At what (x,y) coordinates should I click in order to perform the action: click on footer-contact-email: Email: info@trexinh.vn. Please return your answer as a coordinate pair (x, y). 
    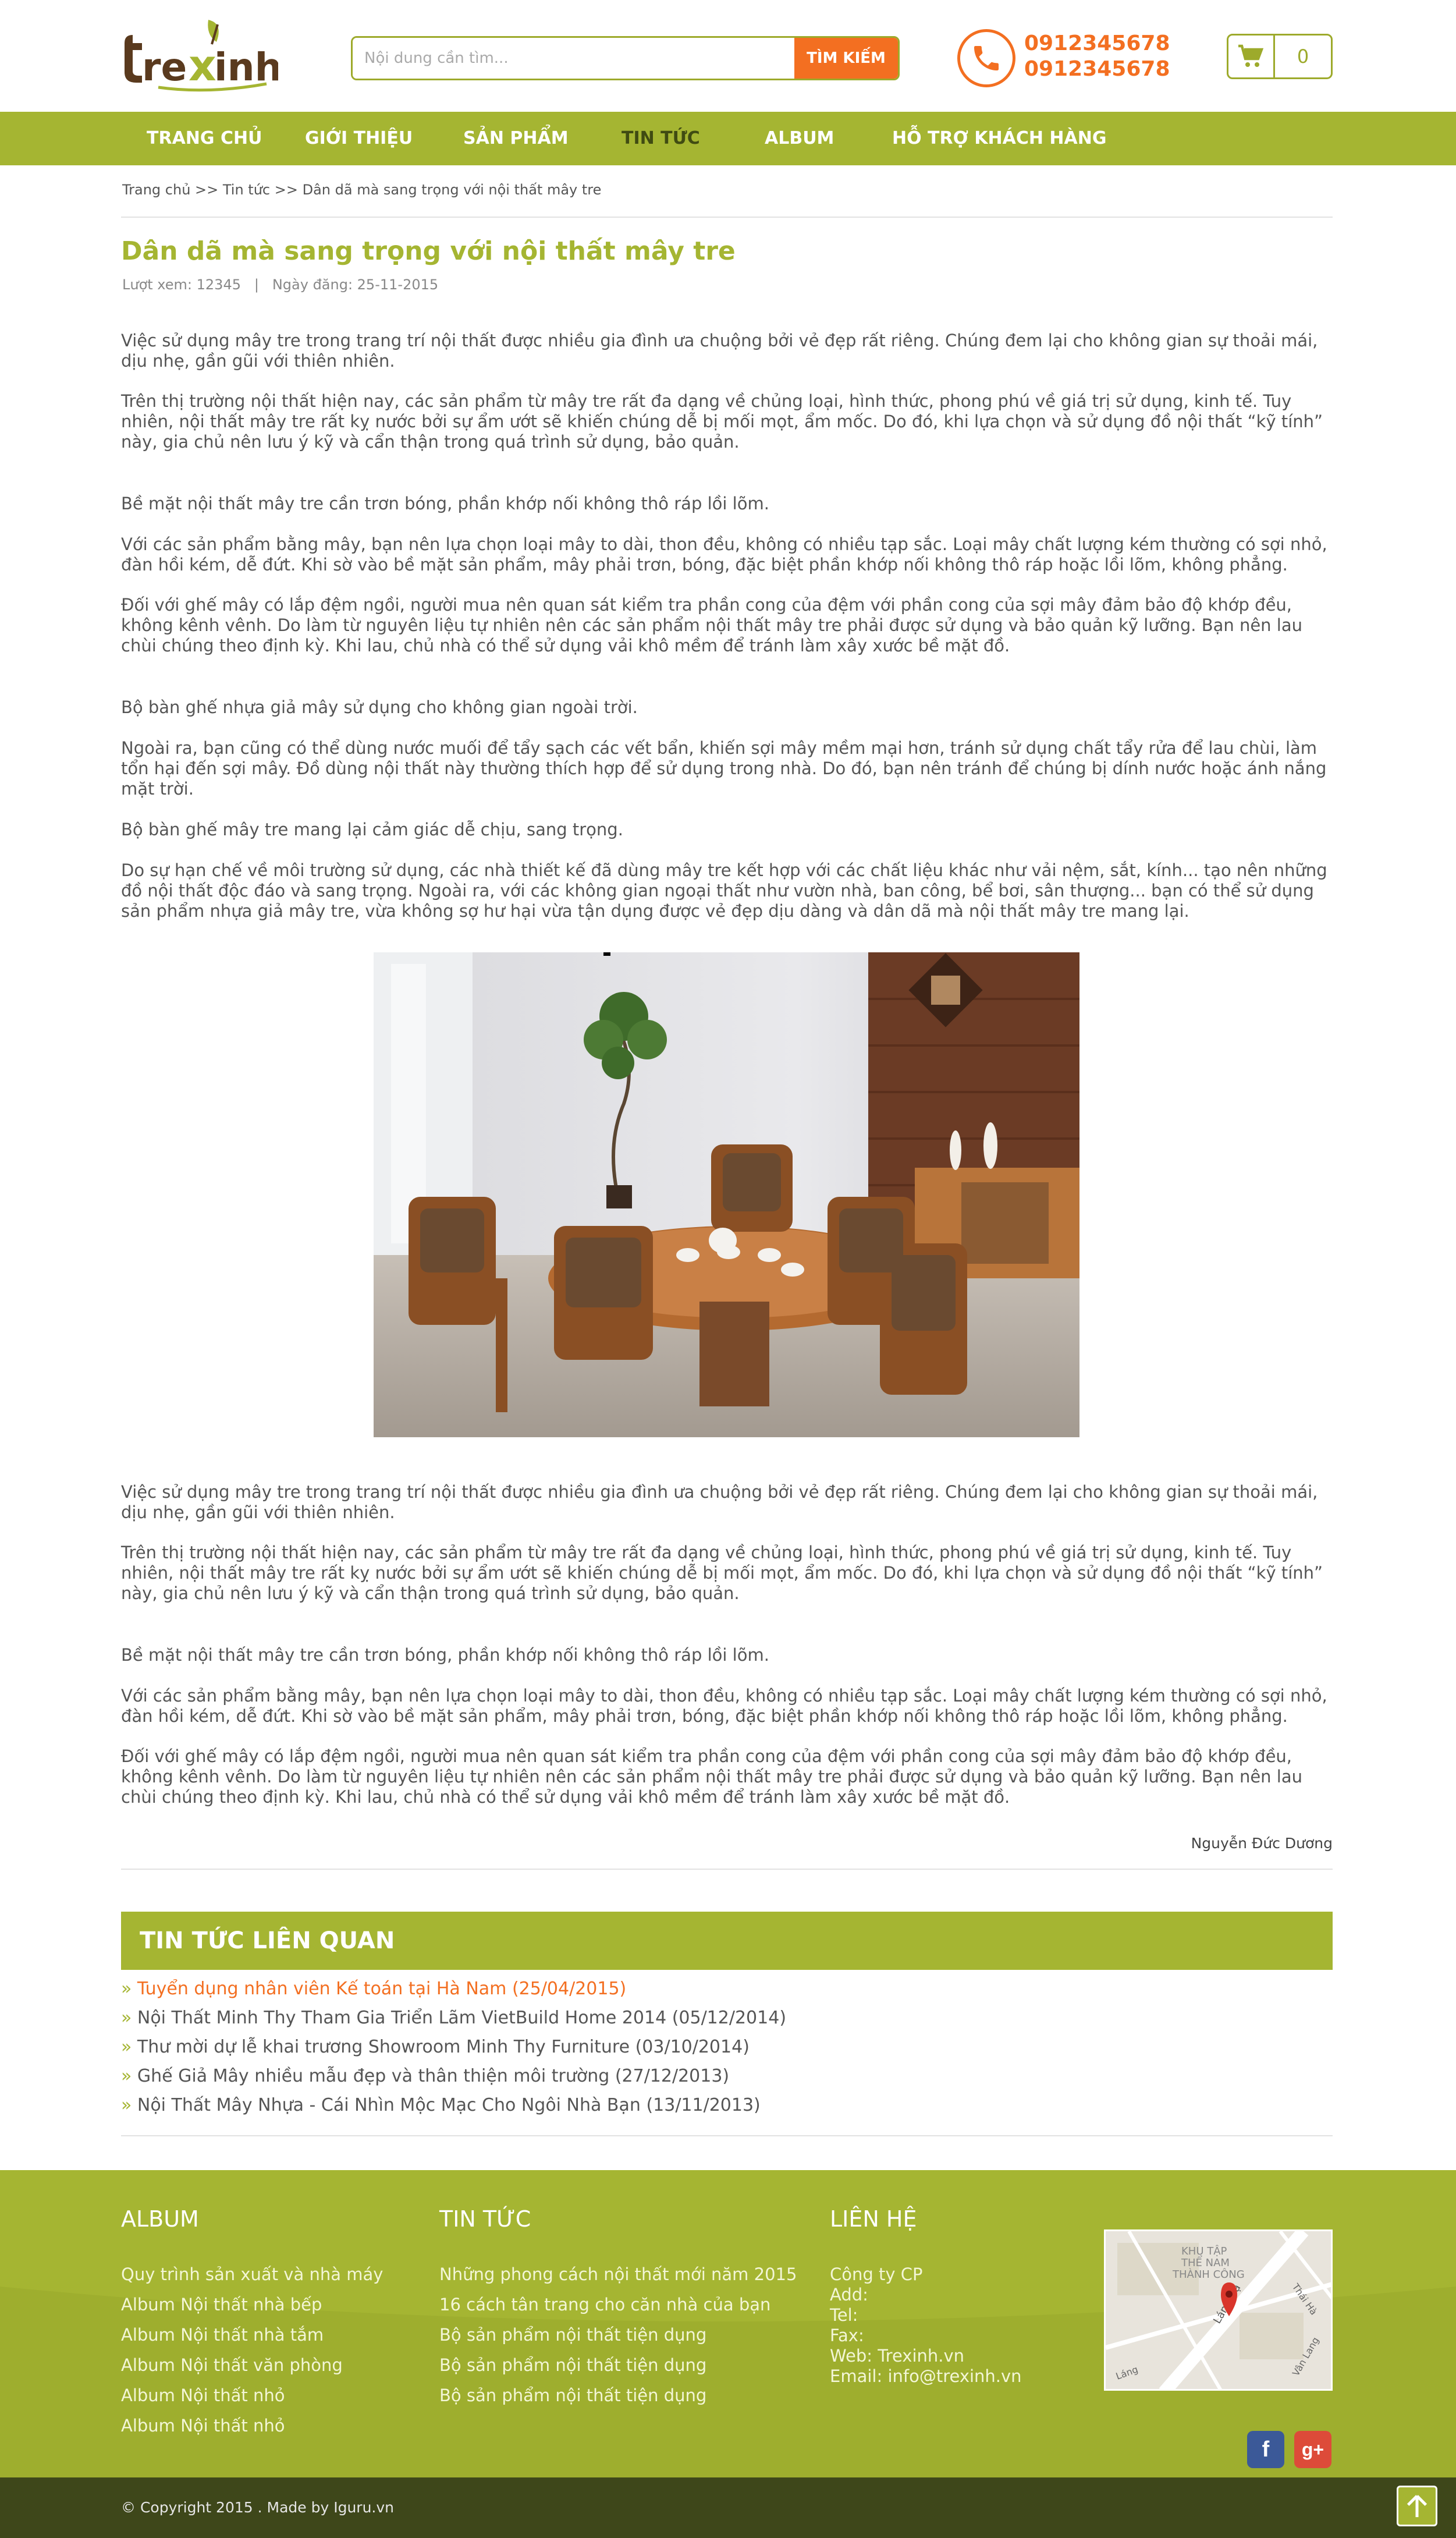
    Looking at the image, I should click on (926, 2376).